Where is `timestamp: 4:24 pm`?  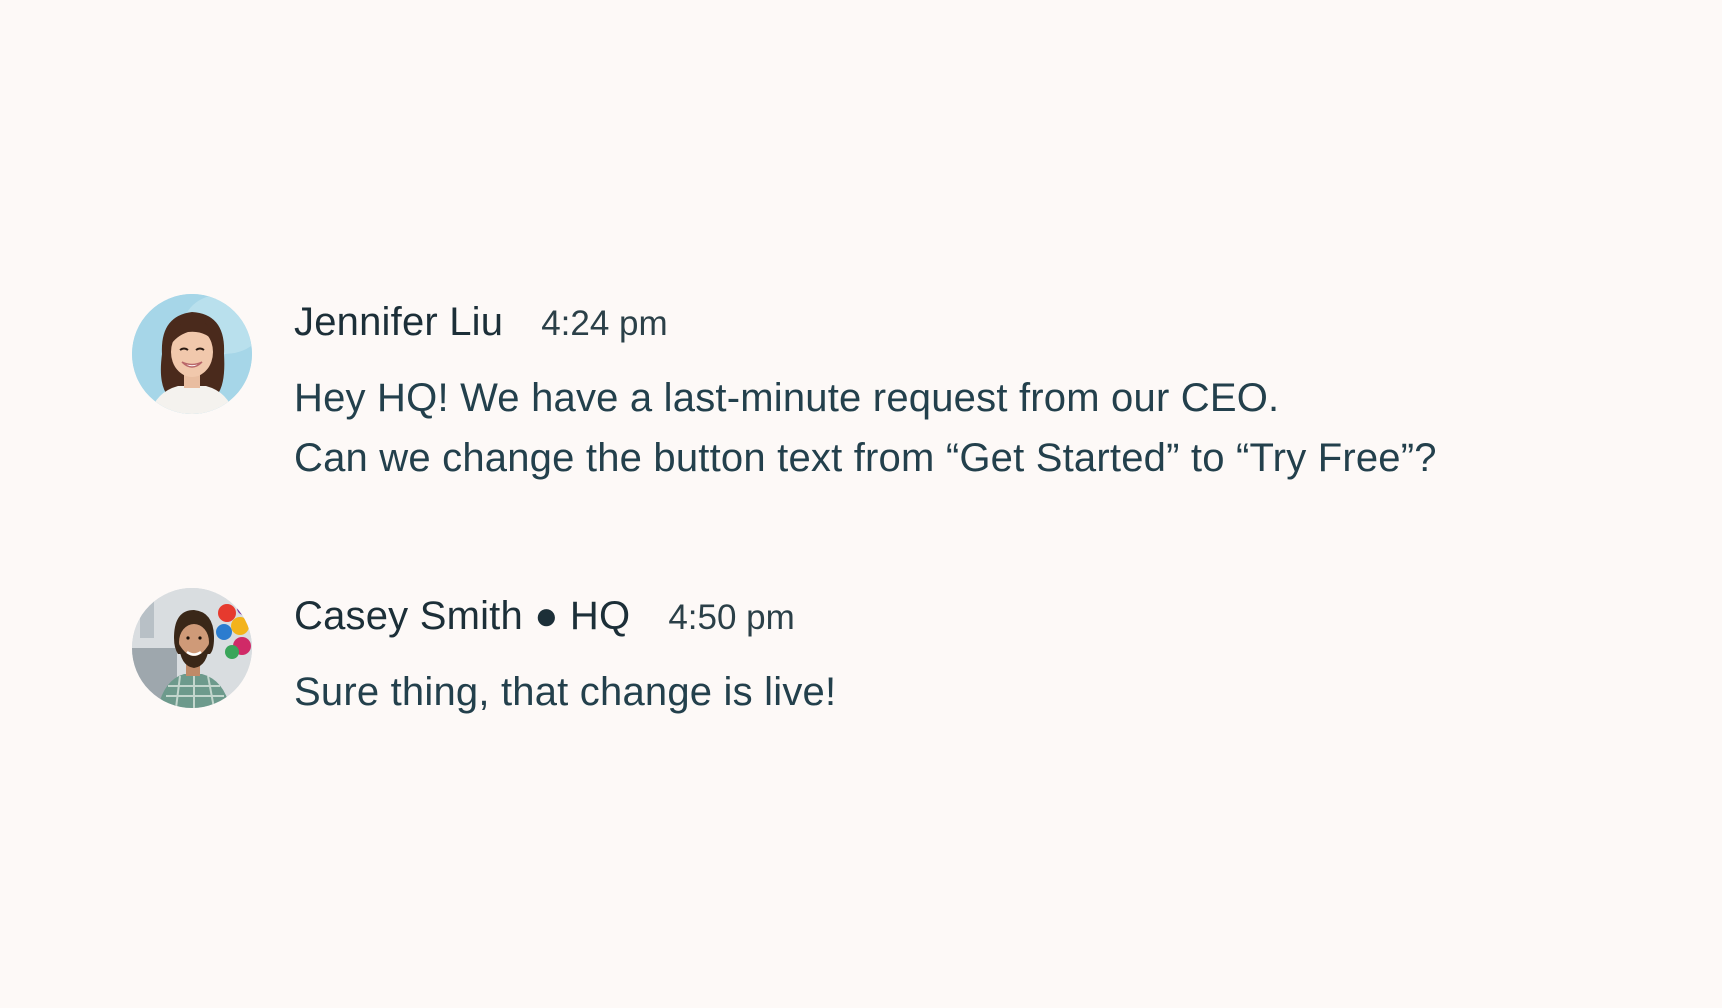 timestamp: 4:24 pm is located at coordinates (604, 323).